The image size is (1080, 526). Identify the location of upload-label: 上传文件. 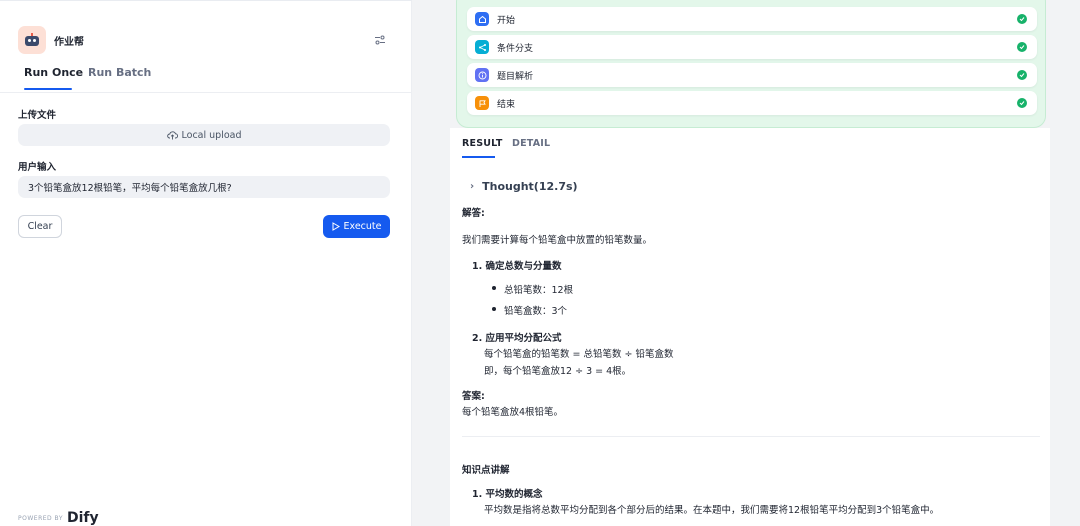
(37, 115).